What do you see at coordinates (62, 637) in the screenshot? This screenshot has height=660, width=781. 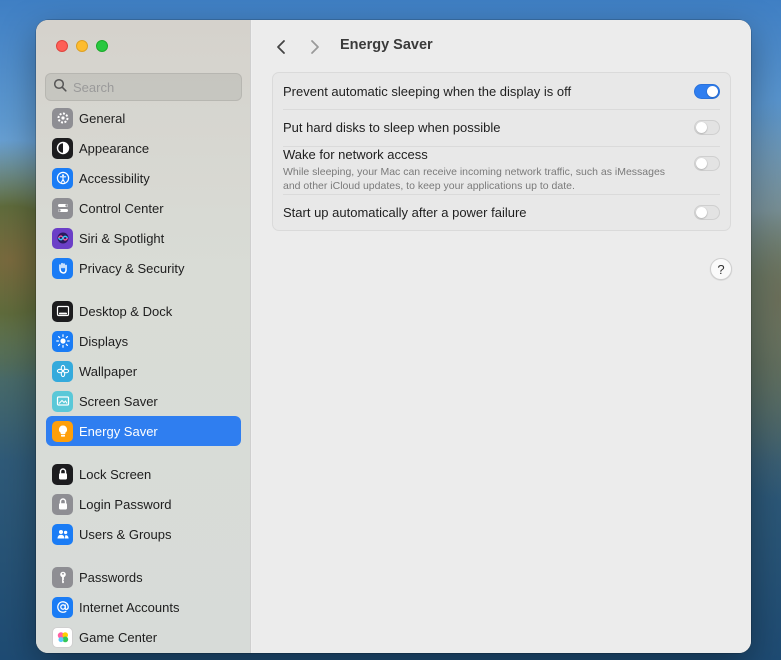 I see `game-center-icon` at bounding box center [62, 637].